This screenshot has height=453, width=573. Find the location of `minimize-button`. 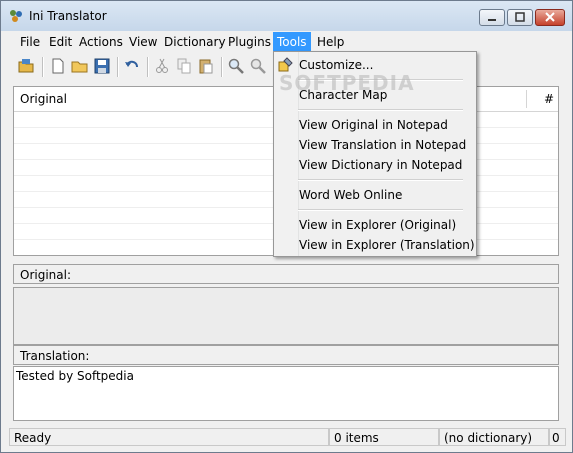

minimize-button is located at coordinates (492, 17).